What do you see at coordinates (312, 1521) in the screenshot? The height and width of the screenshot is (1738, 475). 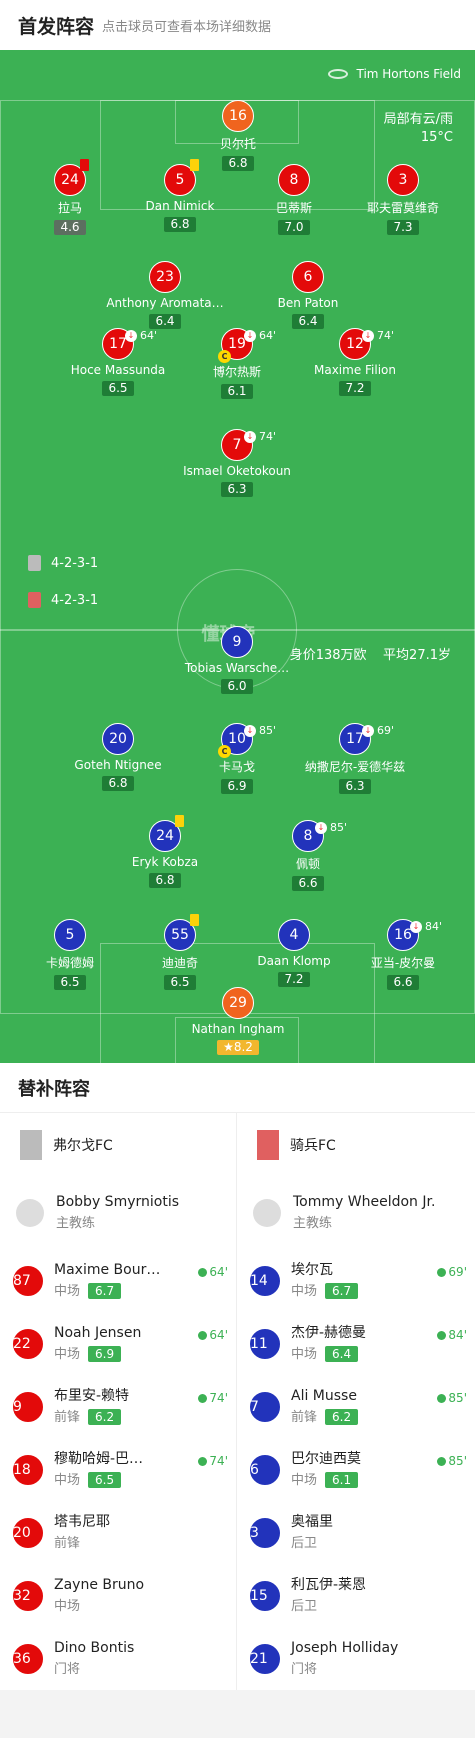 I see `sub-name: 奥福里` at bounding box center [312, 1521].